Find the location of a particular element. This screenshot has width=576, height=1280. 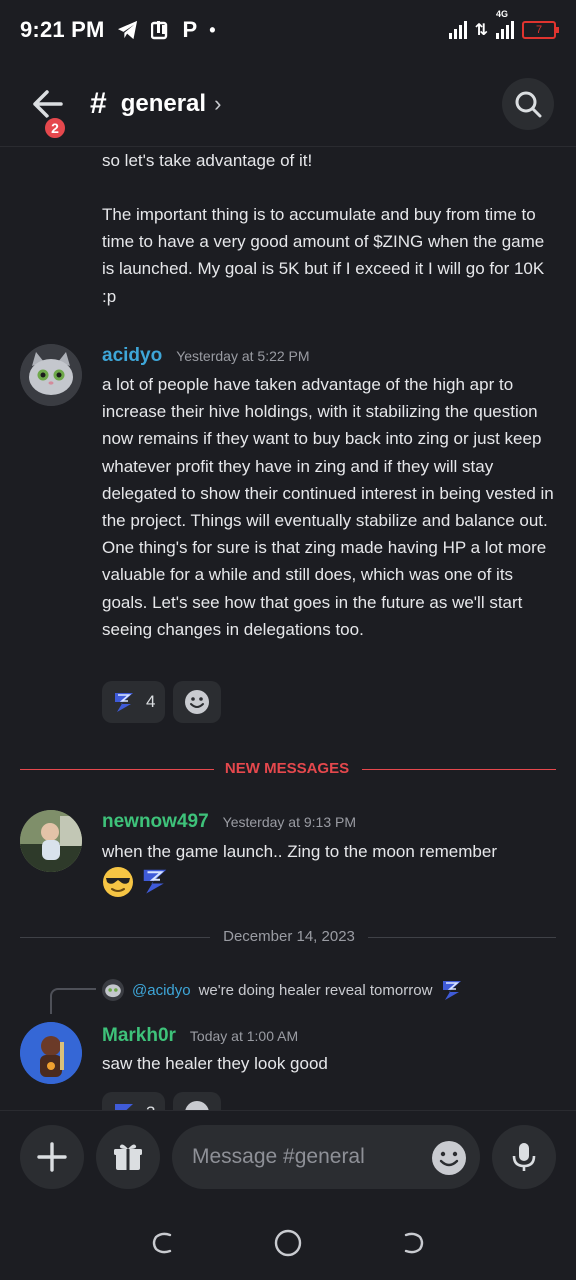

sunglasses-emoji-icon is located at coordinates (118, 882).